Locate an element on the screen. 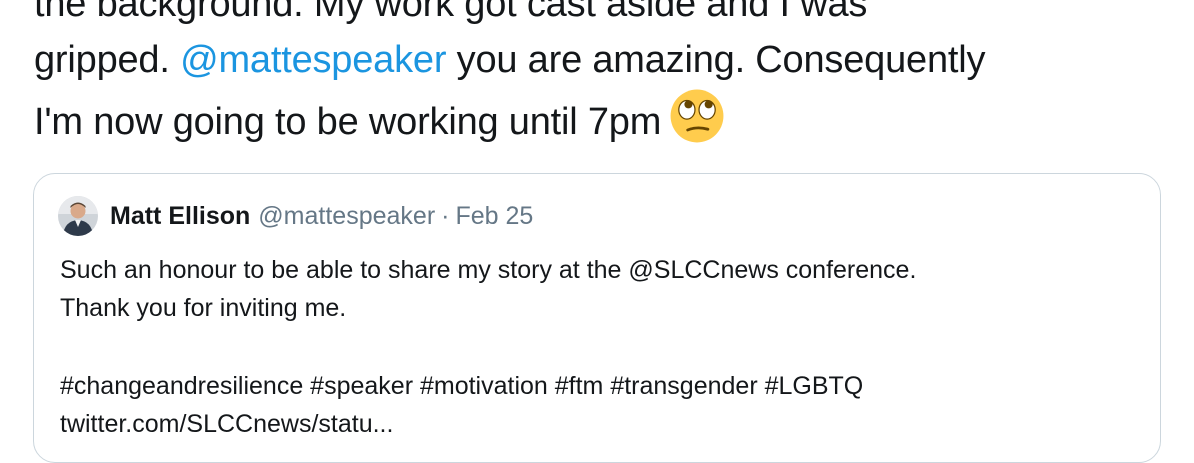  quoted-text-line-2: Thank you for inviting me. is located at coordinates (203, 308).